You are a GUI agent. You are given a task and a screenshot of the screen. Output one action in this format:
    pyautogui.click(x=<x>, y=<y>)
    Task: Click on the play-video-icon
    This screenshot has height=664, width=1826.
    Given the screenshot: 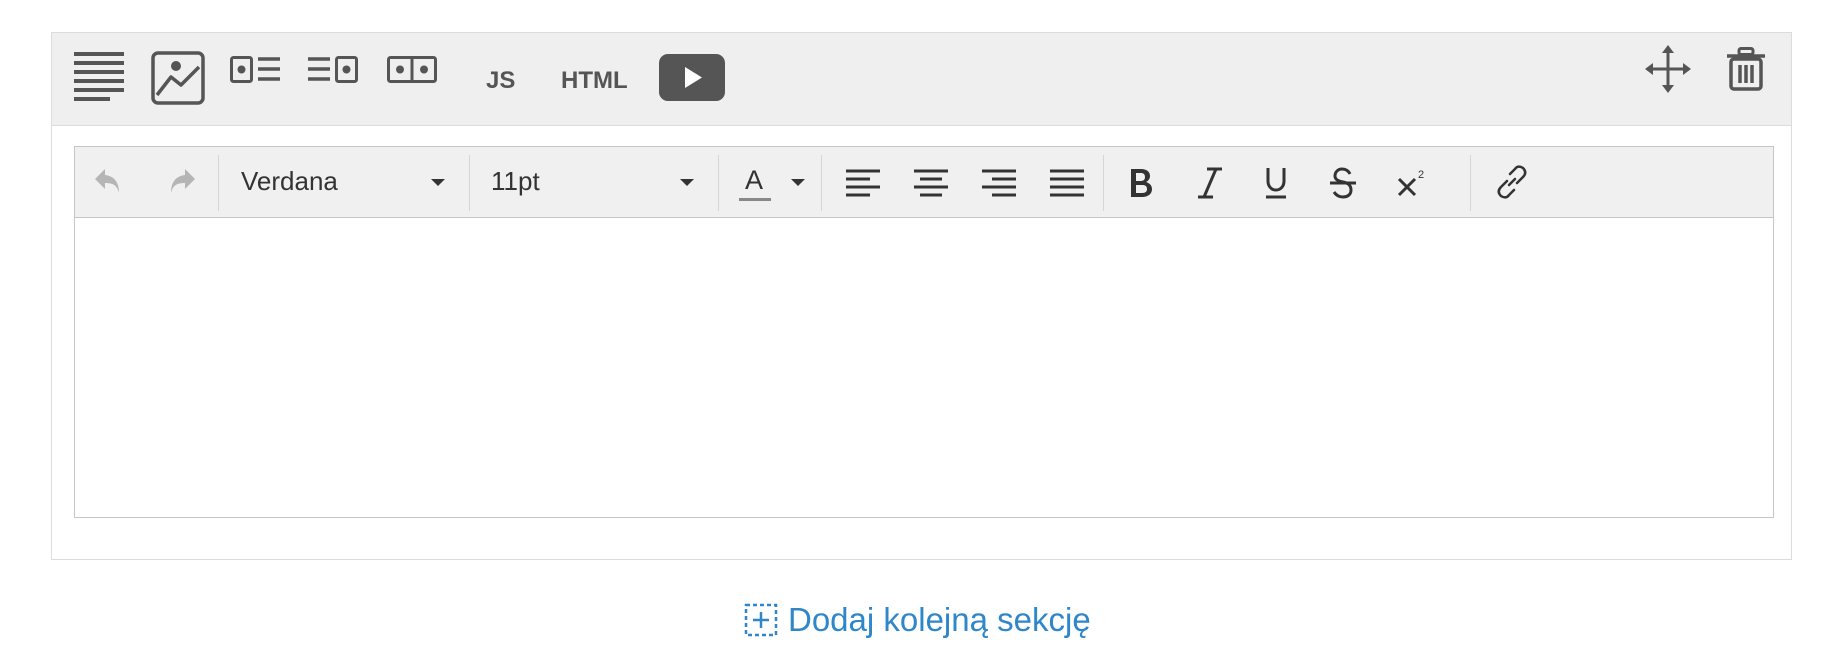 What is the action you would take?
    pyautogui.click(x=692, y=77)
    